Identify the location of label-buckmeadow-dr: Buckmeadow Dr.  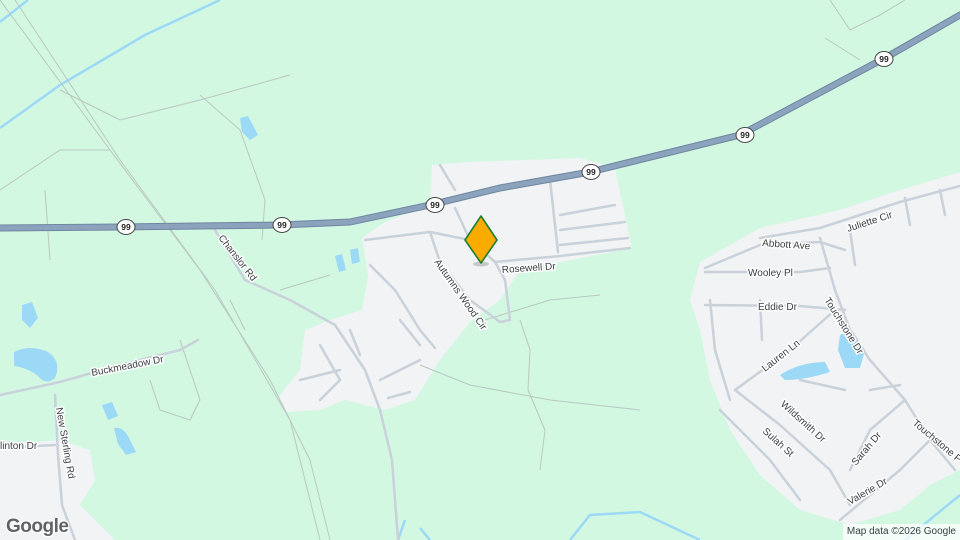
(127, 366).